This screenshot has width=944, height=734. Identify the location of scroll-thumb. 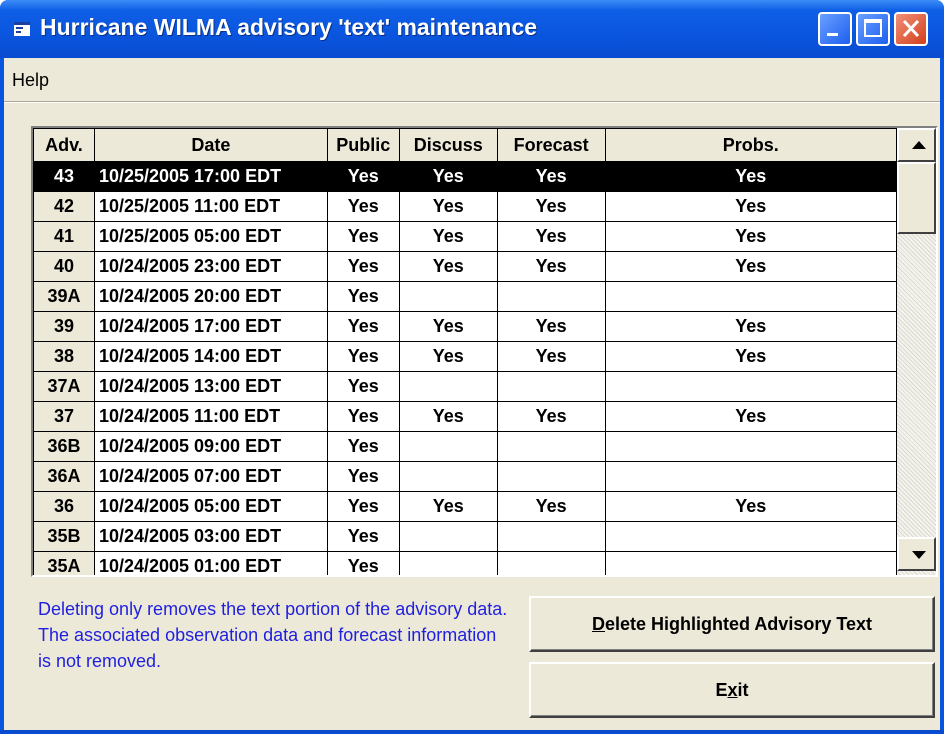
(916, 198).